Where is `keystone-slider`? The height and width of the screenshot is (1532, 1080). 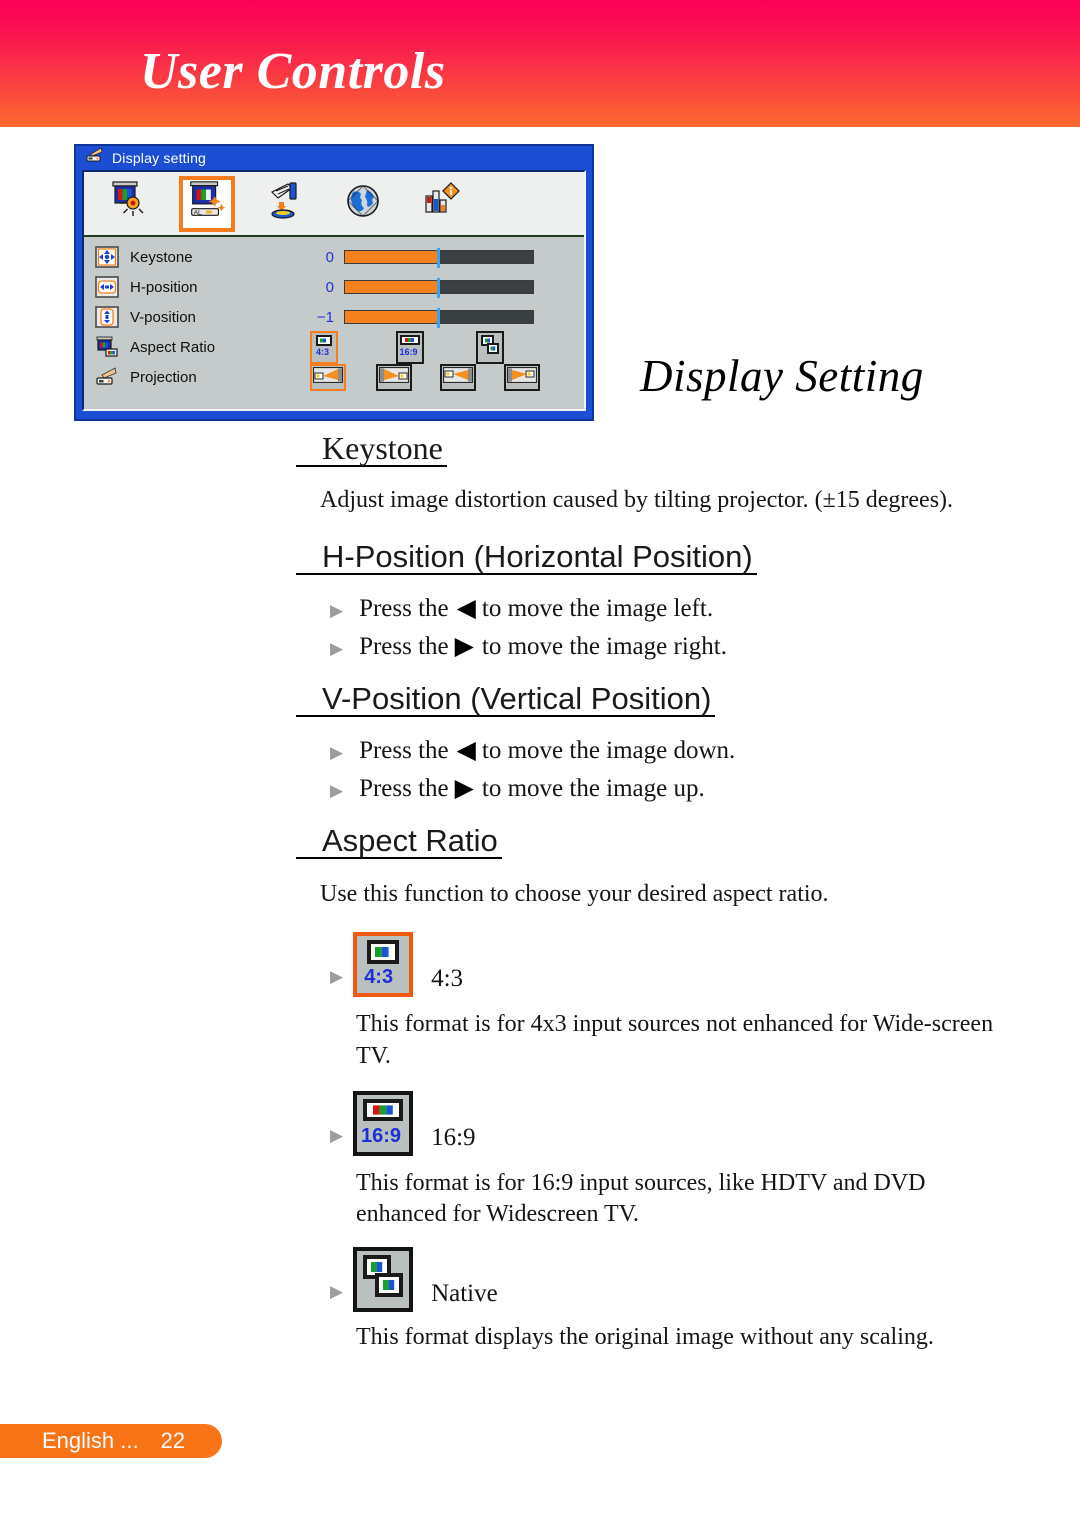
keystone-slider is located at coordinates (439, 258).